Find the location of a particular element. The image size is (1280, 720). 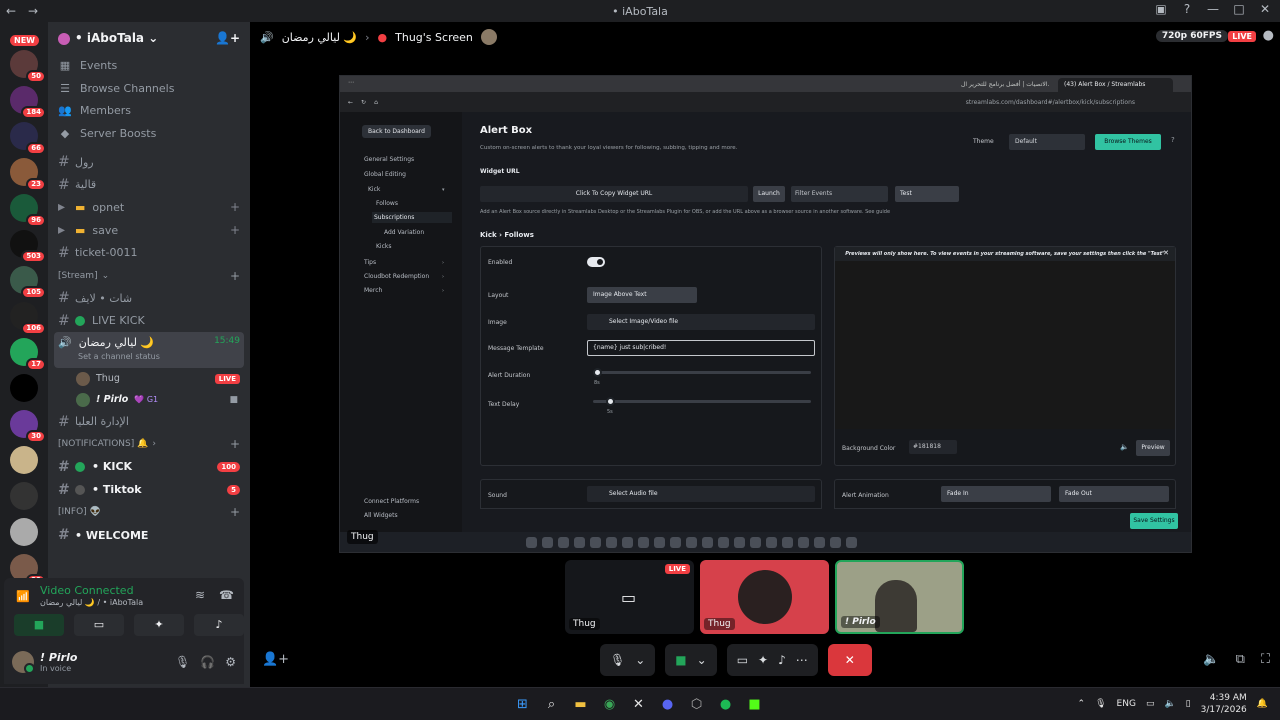

channel-item: # قالية is located at coordinates (149, 184).